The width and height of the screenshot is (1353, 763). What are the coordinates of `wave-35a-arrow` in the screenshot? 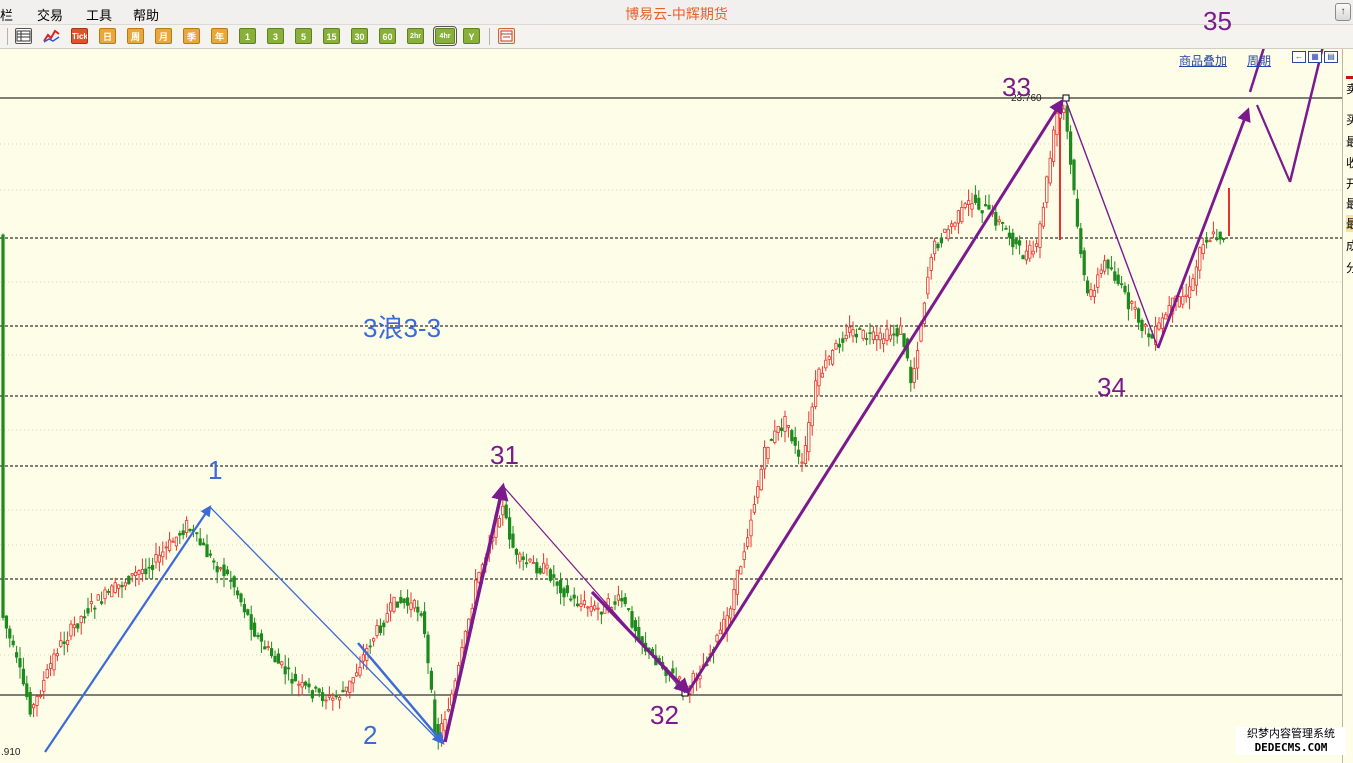 It's located at (1203, 228).